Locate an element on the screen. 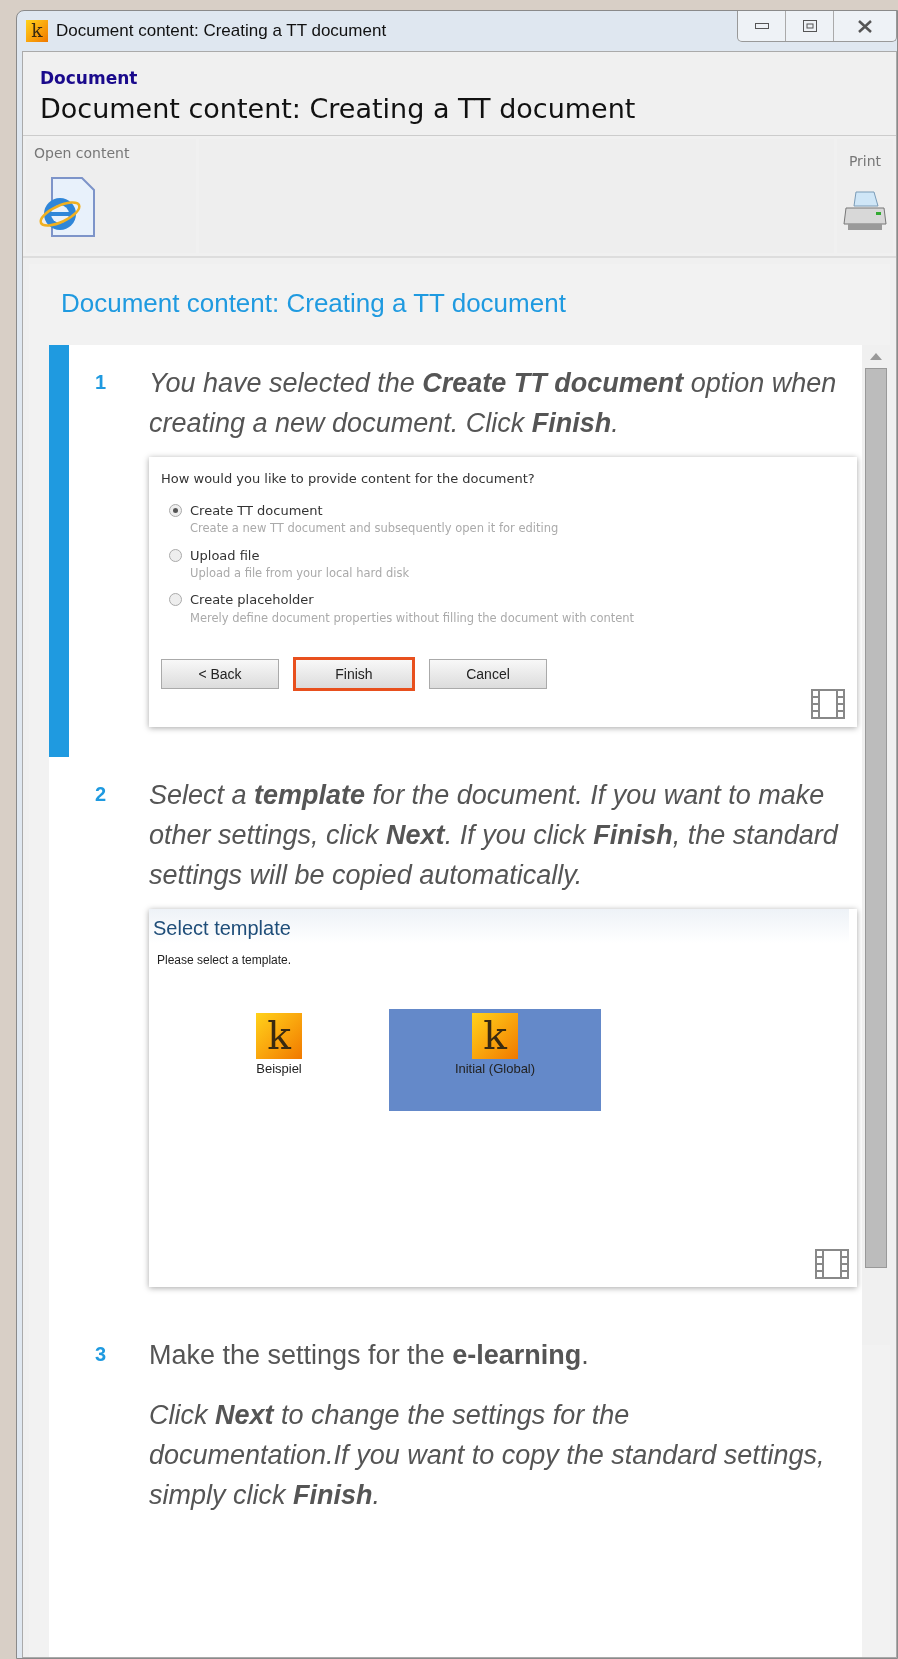  step-text: Make the settings for the e-learning. is located at coordinates (369, 1355).